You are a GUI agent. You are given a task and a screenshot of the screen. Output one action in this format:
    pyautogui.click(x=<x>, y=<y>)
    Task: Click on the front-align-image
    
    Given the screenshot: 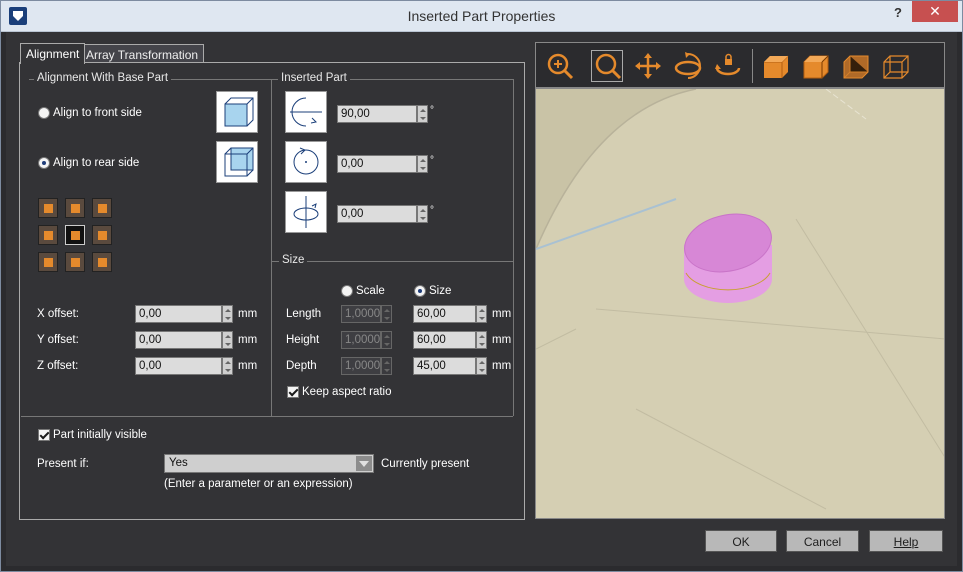 What is the action you would take?
    pyautogui.click(x=237, y=112)
    